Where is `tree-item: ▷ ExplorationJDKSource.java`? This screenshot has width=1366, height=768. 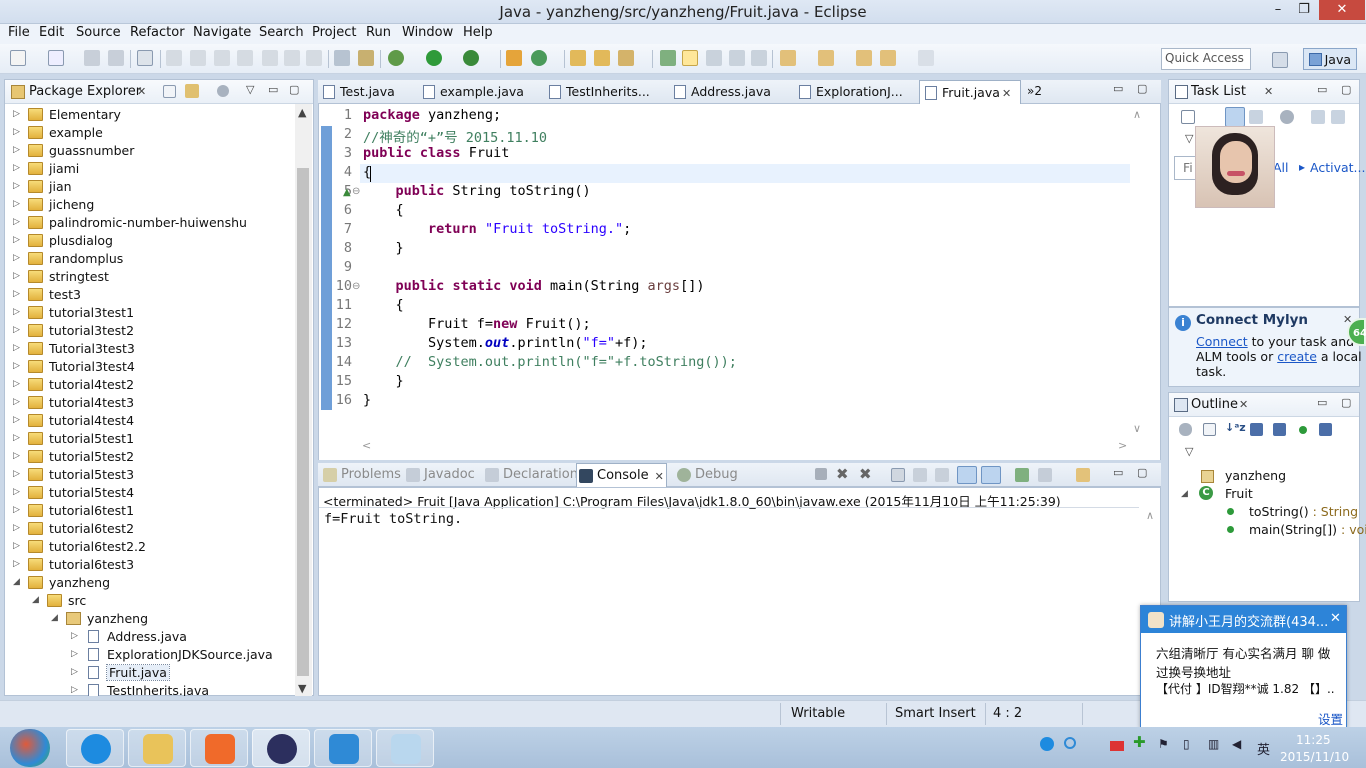 tree-item: ▷ ExplorationJDKSource.java is located at coordinates (148, 655).